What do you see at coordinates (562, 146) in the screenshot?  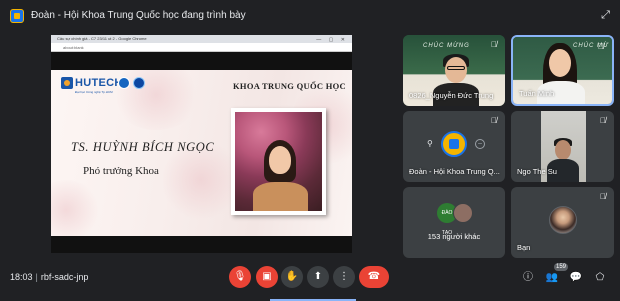 I see `participant-tile: 🎙̸ Ngo The Su` at bounding box center [562, 146].